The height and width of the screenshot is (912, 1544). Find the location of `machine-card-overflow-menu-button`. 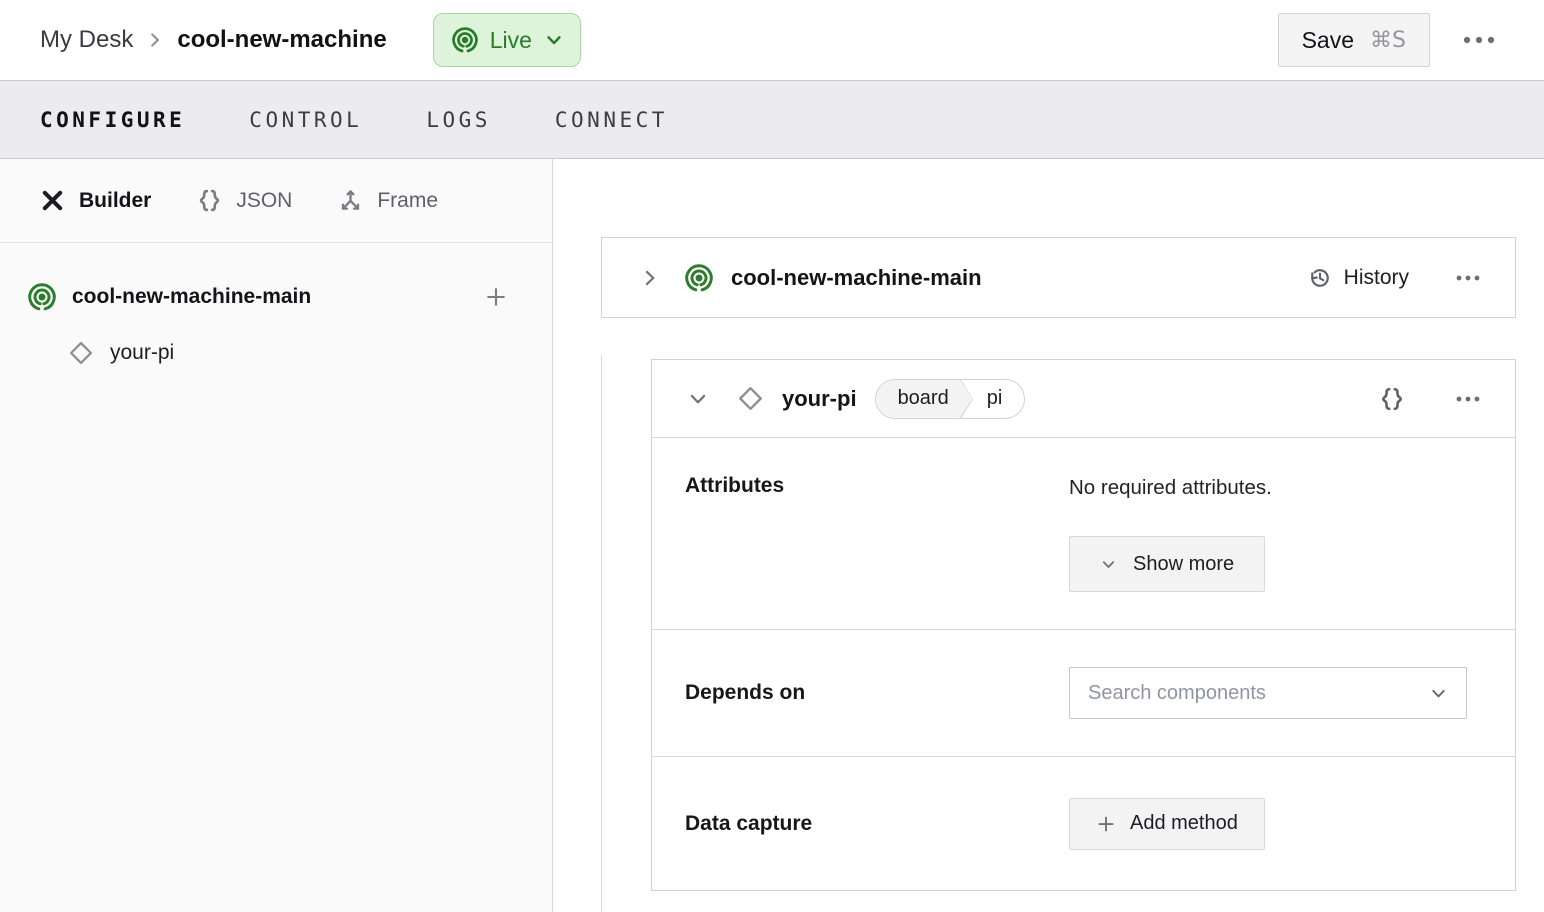

machine-card-overflow-menu-button is located at coordinates (1468, 278).